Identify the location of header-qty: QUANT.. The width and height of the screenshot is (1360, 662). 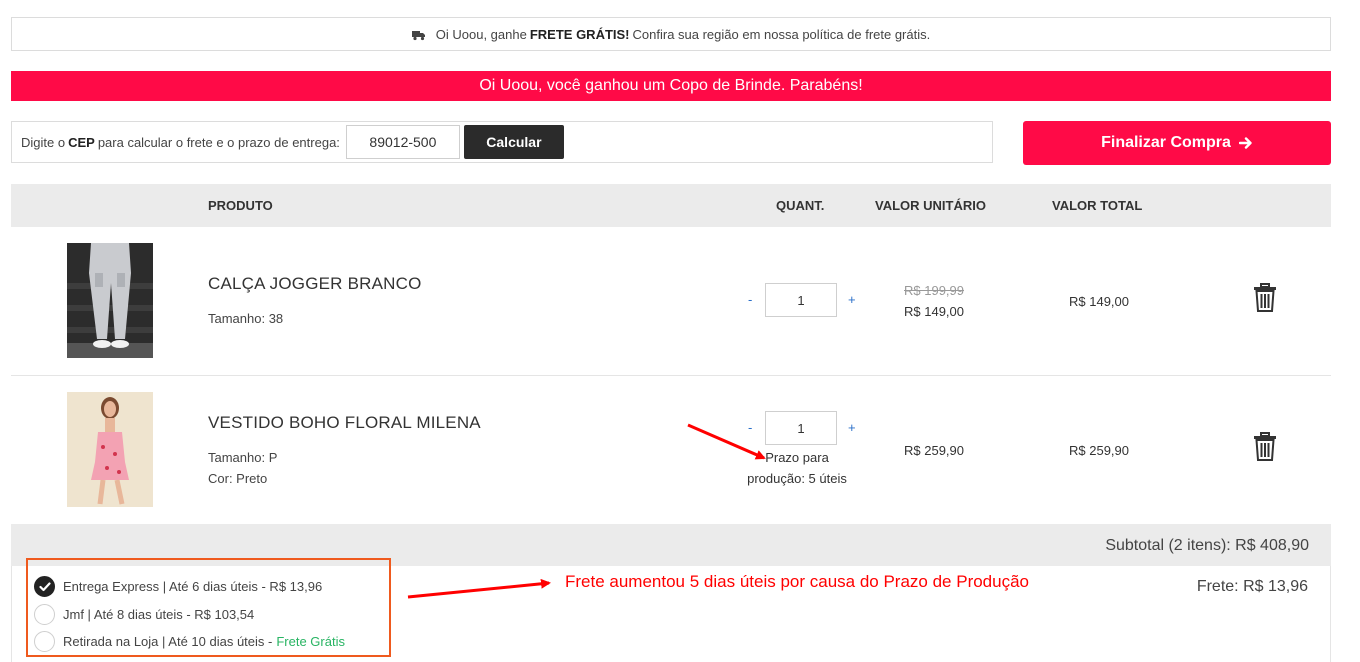
(800, 205).